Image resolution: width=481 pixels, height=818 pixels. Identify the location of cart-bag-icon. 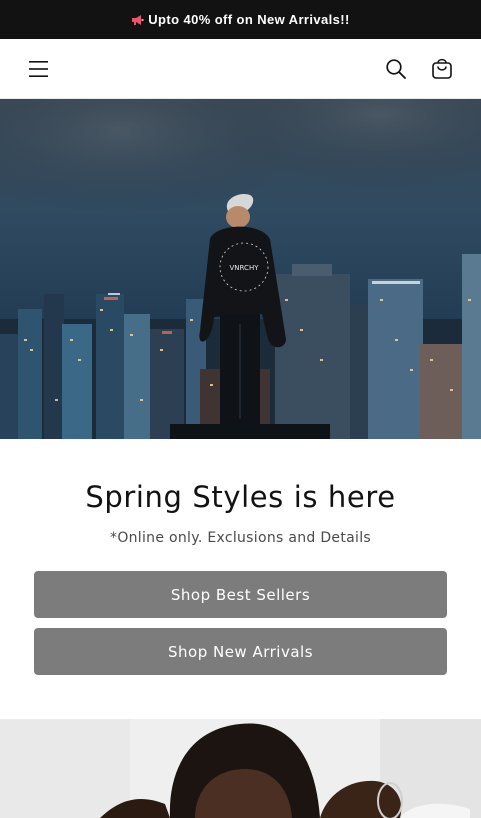
(442, 69).